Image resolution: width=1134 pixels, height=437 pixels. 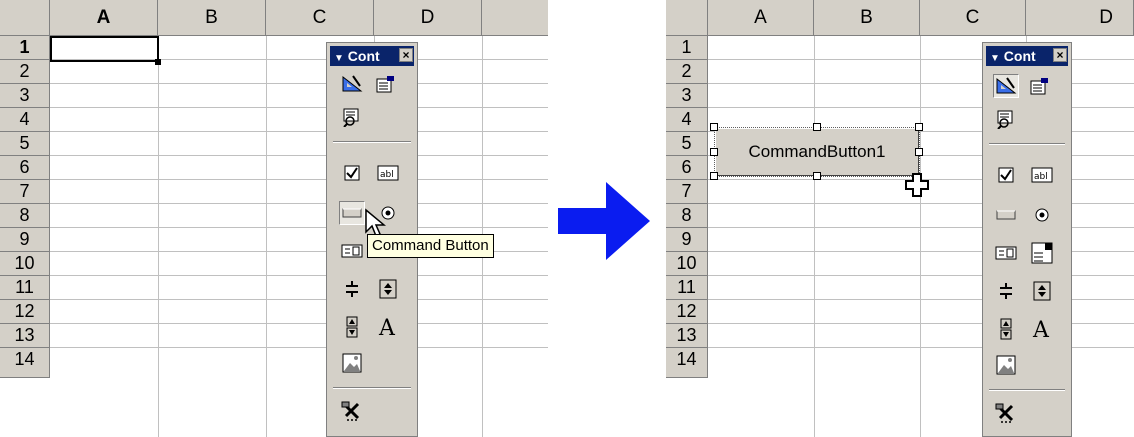 I want to click on tooltip: Command Button, so click(x=430, y=246).